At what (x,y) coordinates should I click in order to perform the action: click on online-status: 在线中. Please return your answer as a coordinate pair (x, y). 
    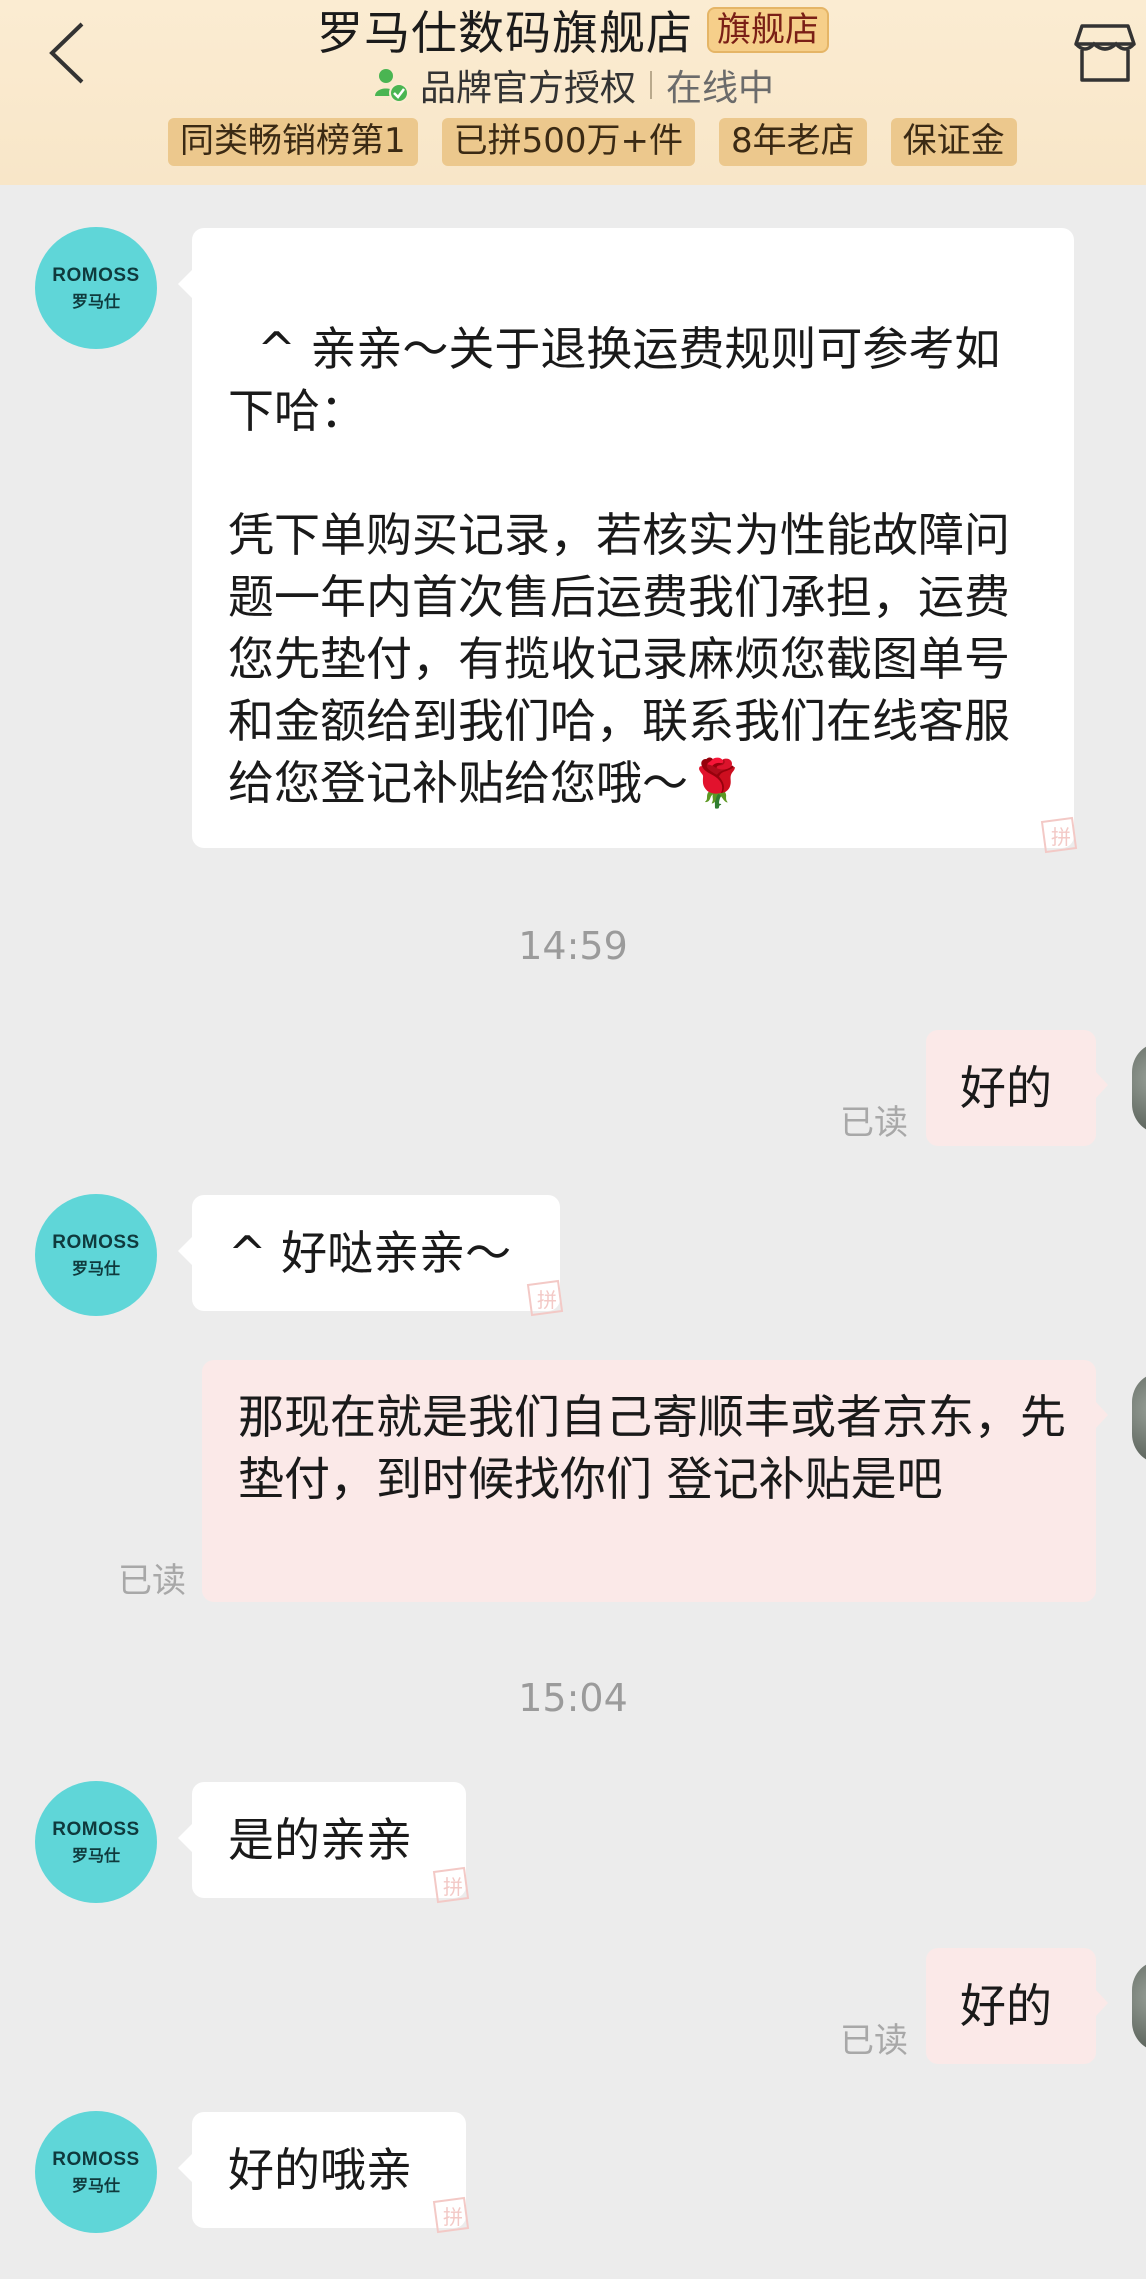
    Looking at the image, I should click on (720, 88).